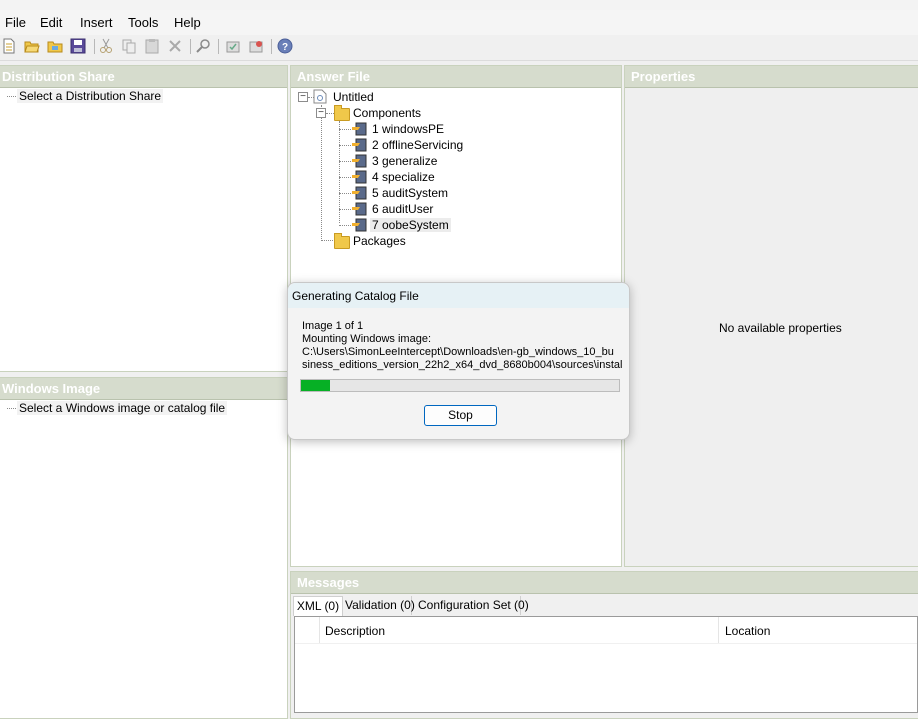 This screenshot has width=918, height=719. Describe the element at coordinates (320, 96) in the screenshot. I see `answer-file-icon` at that location.